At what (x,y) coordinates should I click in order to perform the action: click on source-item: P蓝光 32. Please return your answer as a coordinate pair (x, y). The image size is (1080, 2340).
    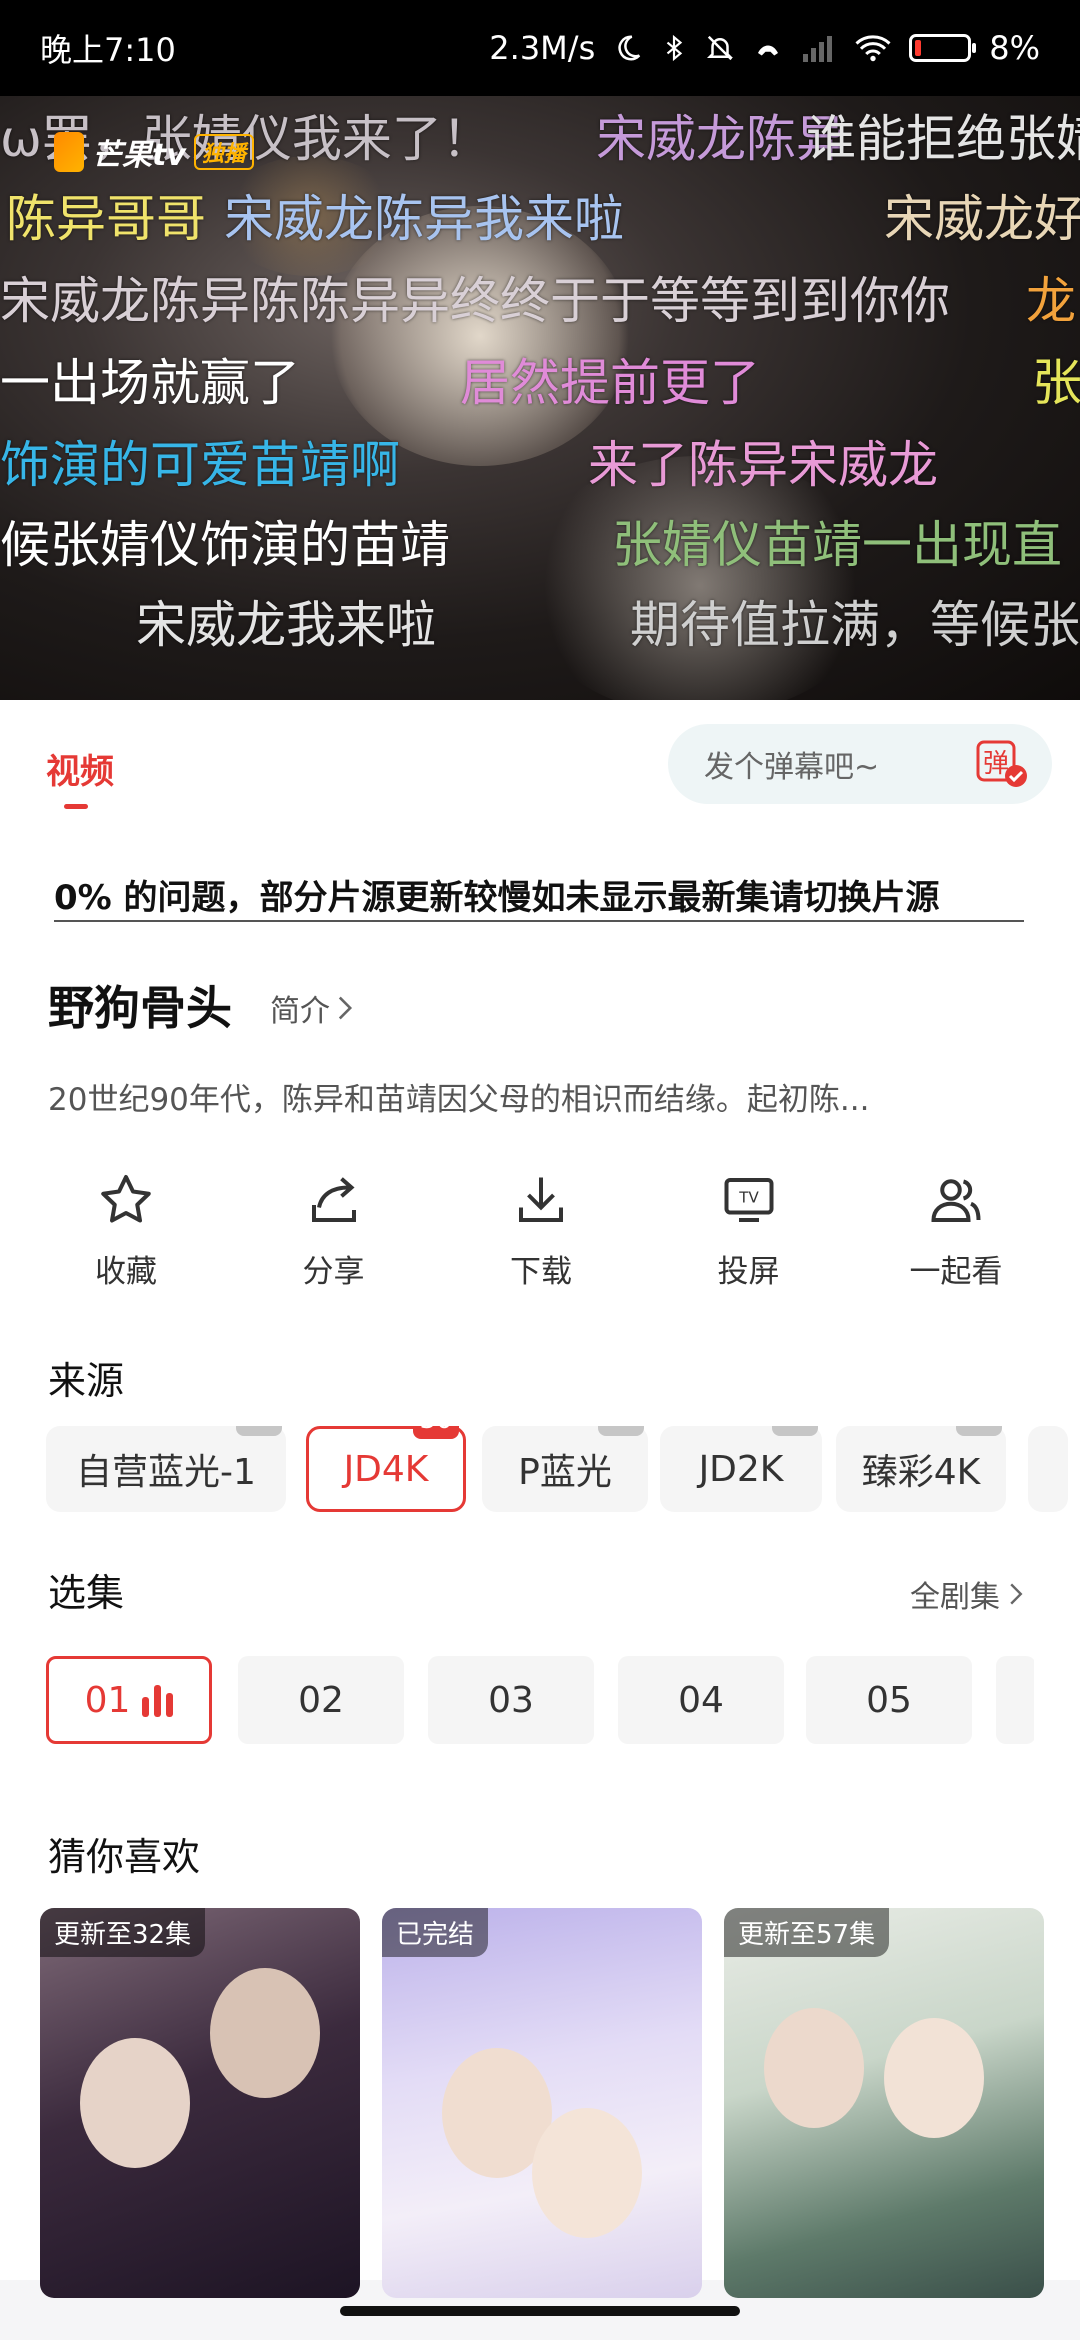
    Looking at the image, I should click on (565, 1469).